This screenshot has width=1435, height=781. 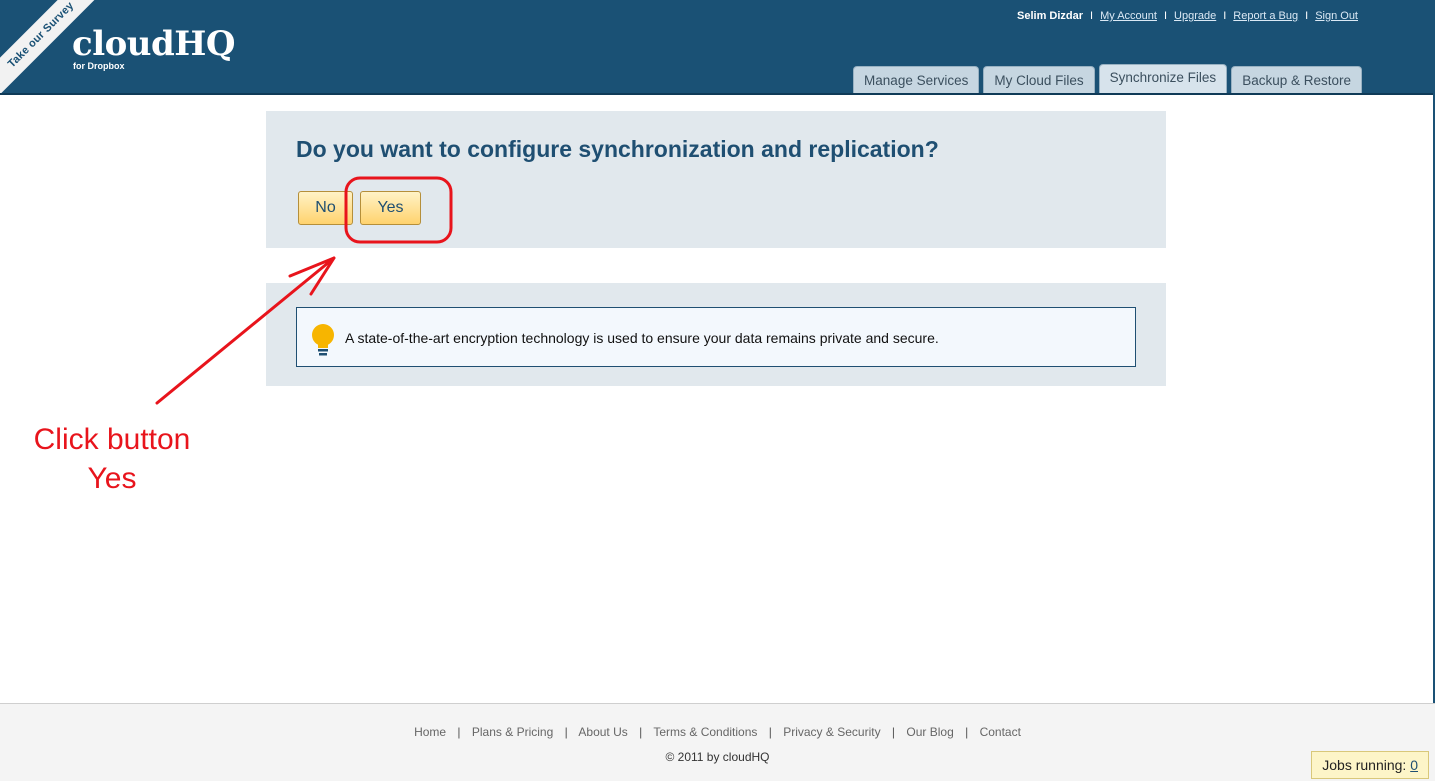 I want to click on jobs-running-count-link: 0, so click(x=1414, y=765).